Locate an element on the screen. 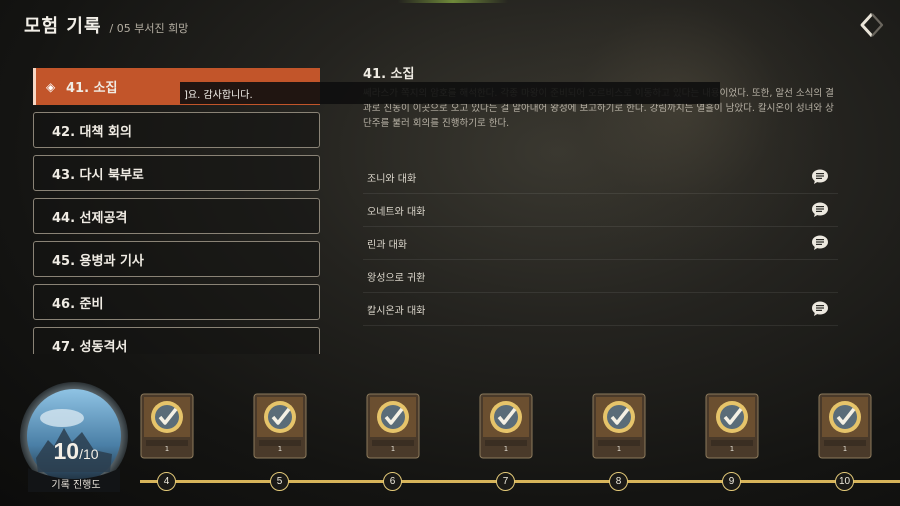  quest-label: 41. 소집 is located at coordinates (92, 88).